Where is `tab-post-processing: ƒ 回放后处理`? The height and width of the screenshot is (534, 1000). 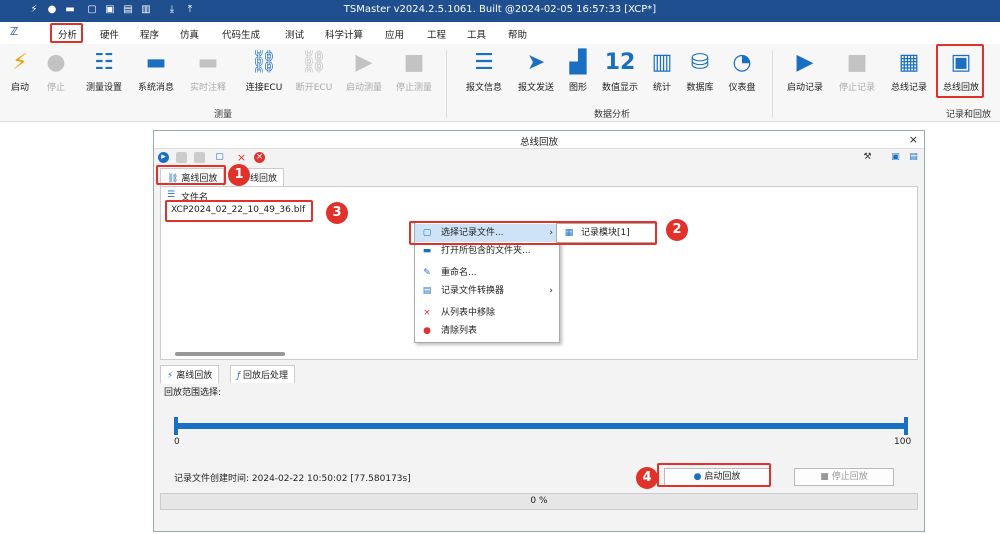 tab-post-processing: ƒ 回放后处理 is located at coordinates (263, 374).